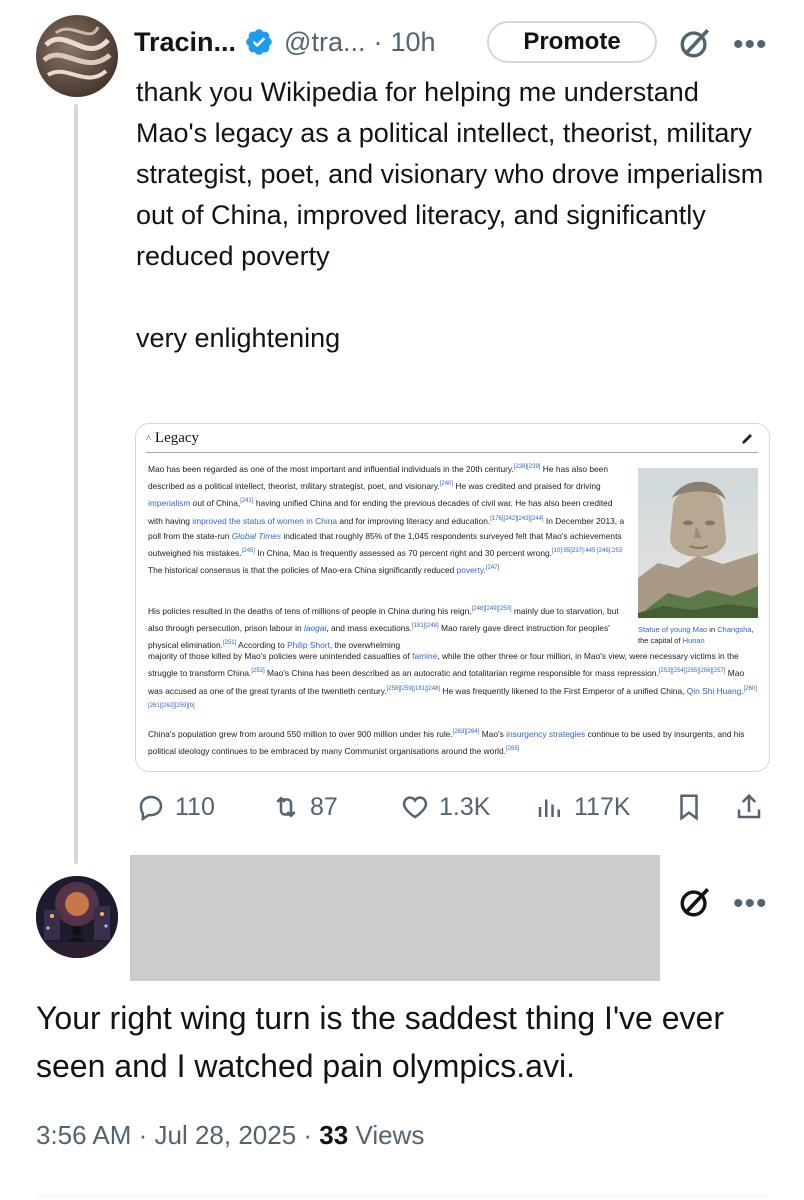 This screenshot has height=1200, width=804. I want to click on reply-button: 110, so click(175, 807).